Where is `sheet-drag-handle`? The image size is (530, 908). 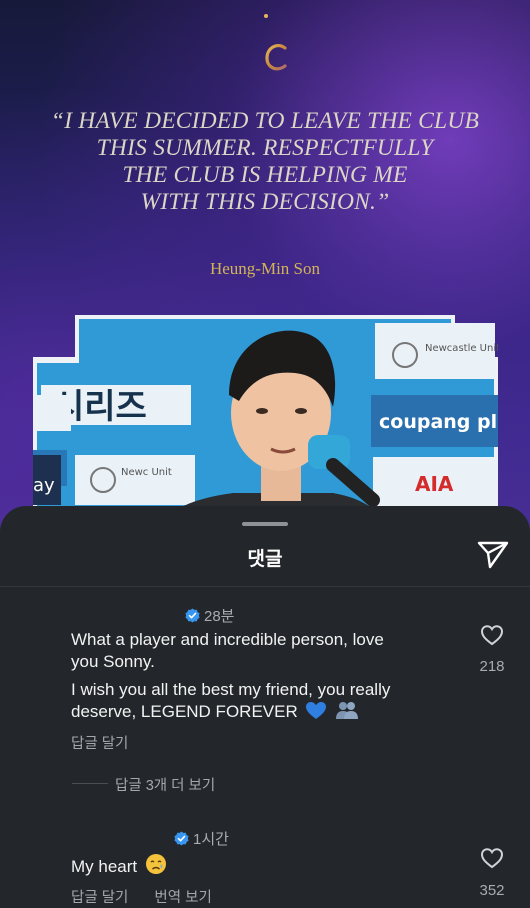
sheet-drag-handle is located at coordinates (265, 524).